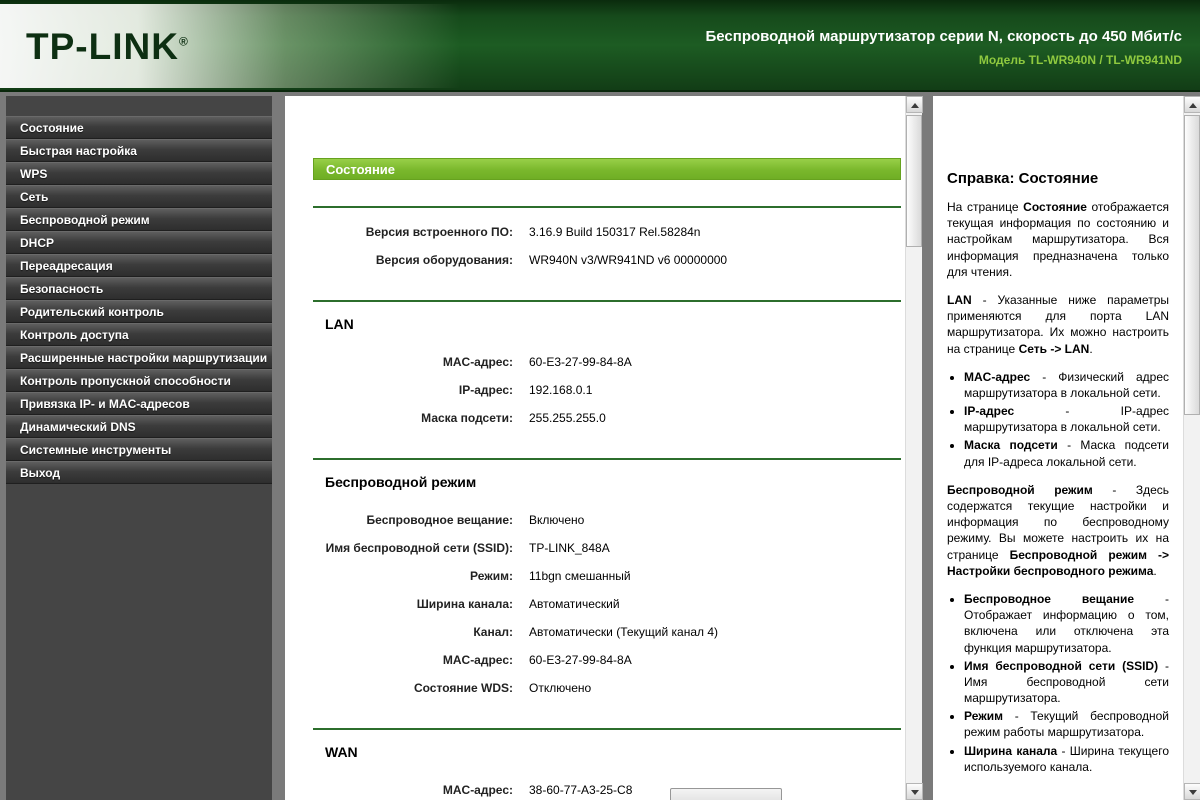 The image size is (1200, 800). What do you see at coordinates (444, 260) in the screenshot?
I see `row-label: Версия оборудования:` at bounding box center [444, 260].